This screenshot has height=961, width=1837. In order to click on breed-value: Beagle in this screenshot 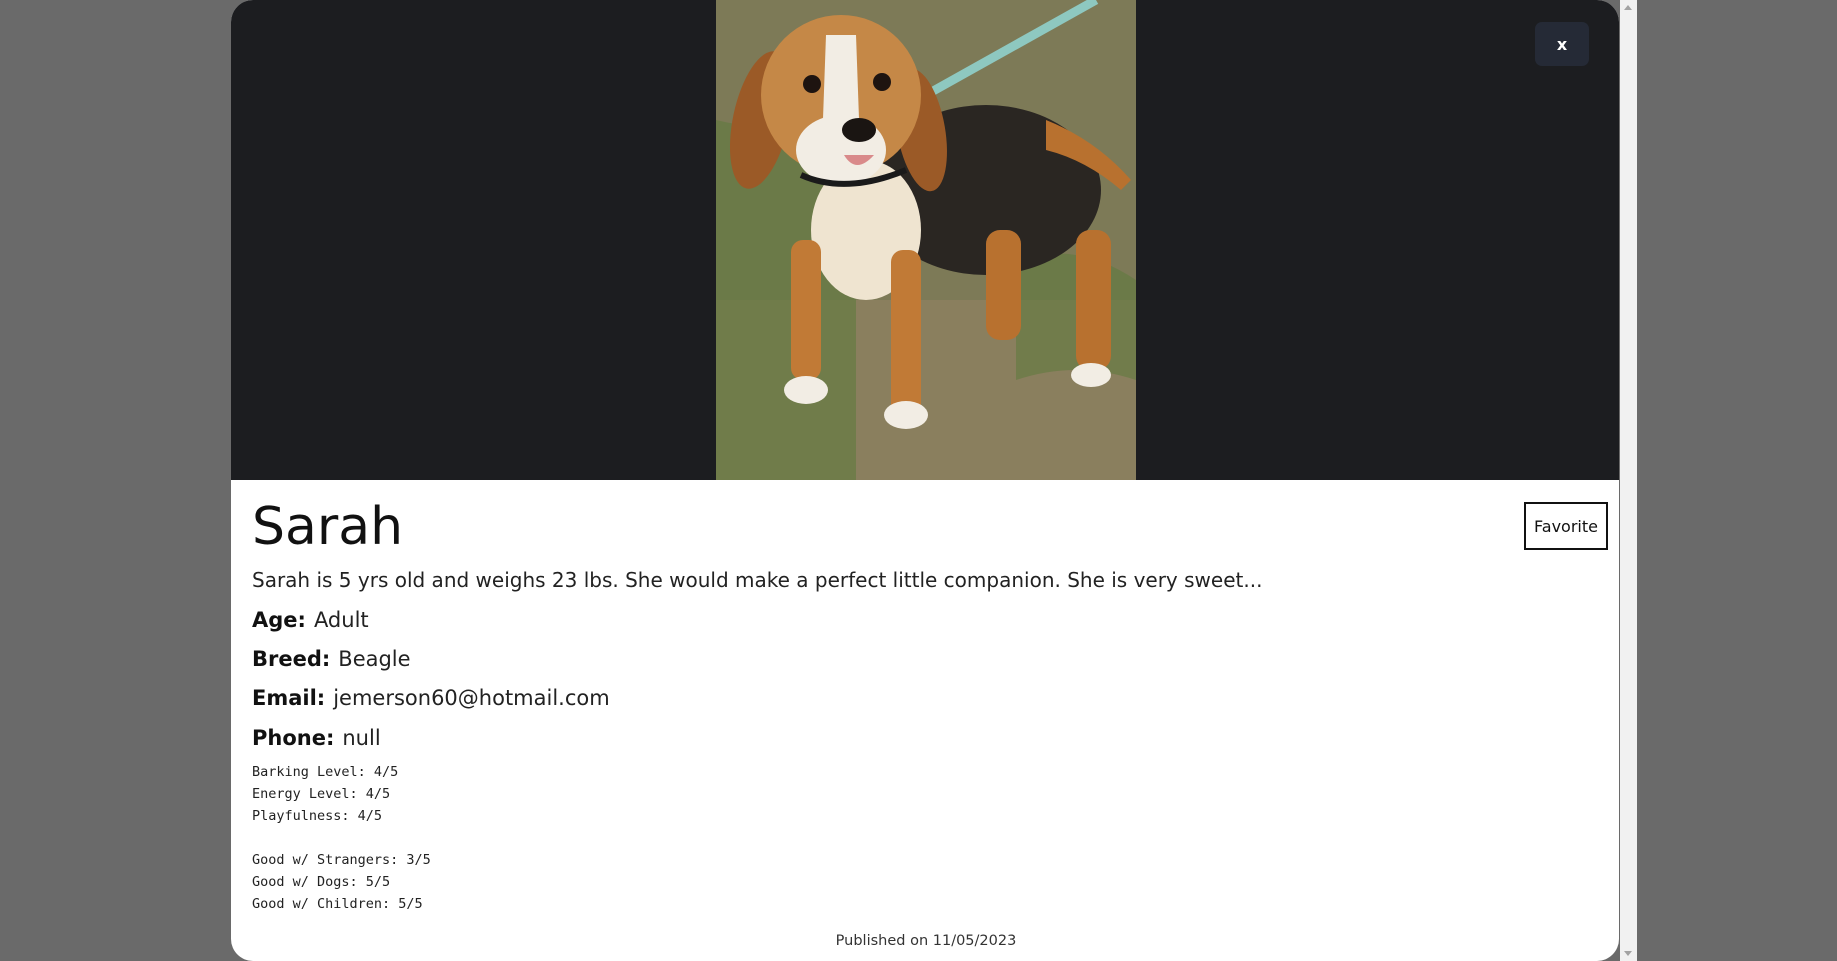, I will do `click(374, 659)`.